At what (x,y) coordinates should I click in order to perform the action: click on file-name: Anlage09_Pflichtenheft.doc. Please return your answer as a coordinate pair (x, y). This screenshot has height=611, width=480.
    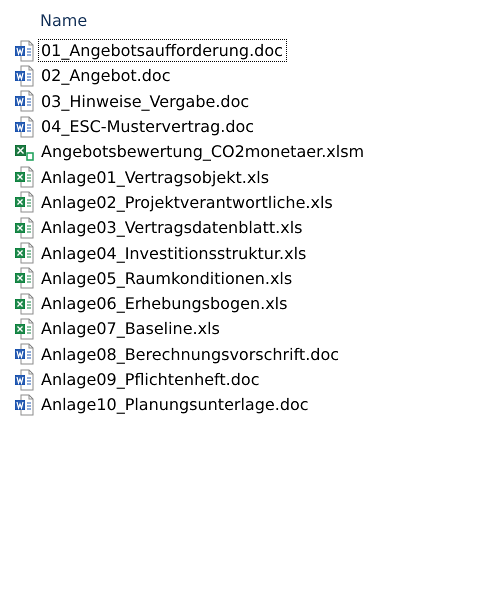
    Looking at the image, I should click on (151, 379).